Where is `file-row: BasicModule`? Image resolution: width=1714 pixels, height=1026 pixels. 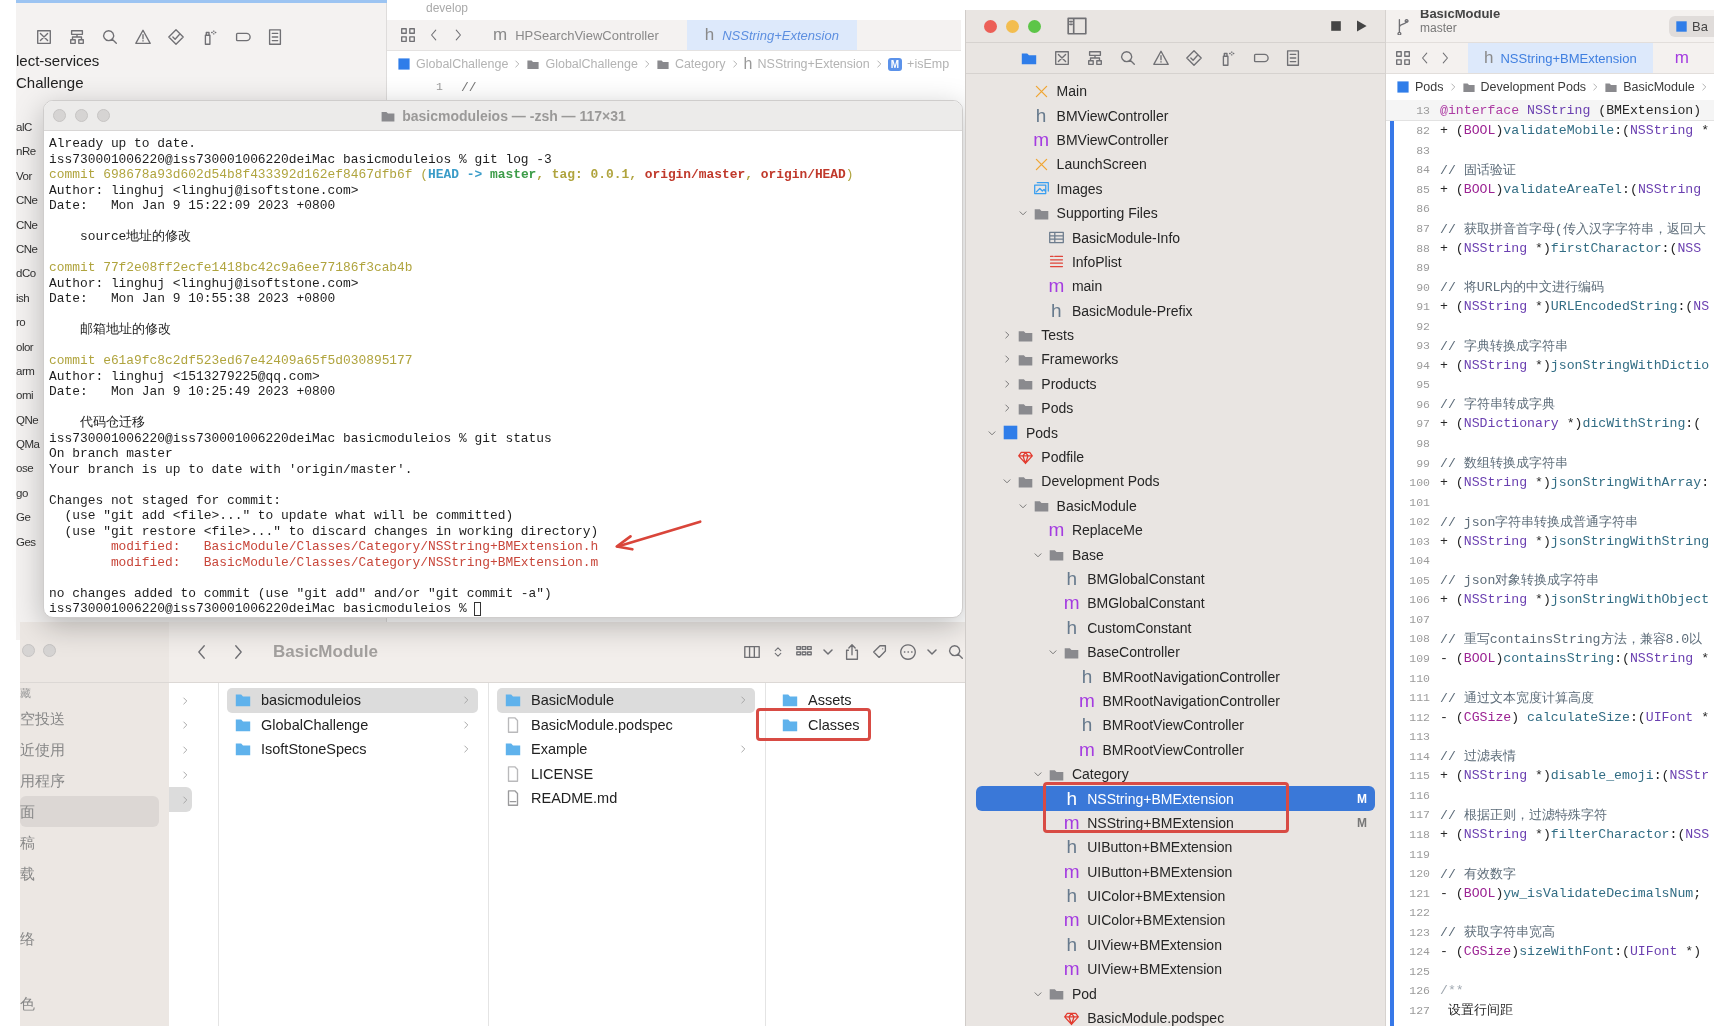 file-row: BasicModule is located at coordinates (626, 700).